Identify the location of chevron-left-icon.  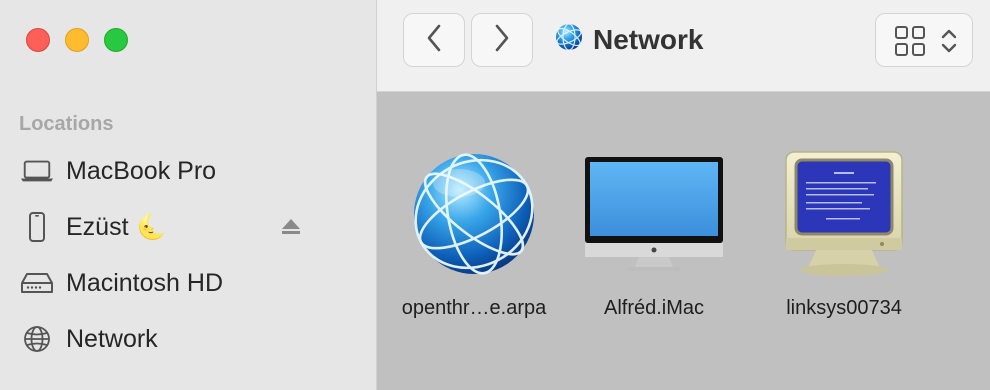
(434, 40).